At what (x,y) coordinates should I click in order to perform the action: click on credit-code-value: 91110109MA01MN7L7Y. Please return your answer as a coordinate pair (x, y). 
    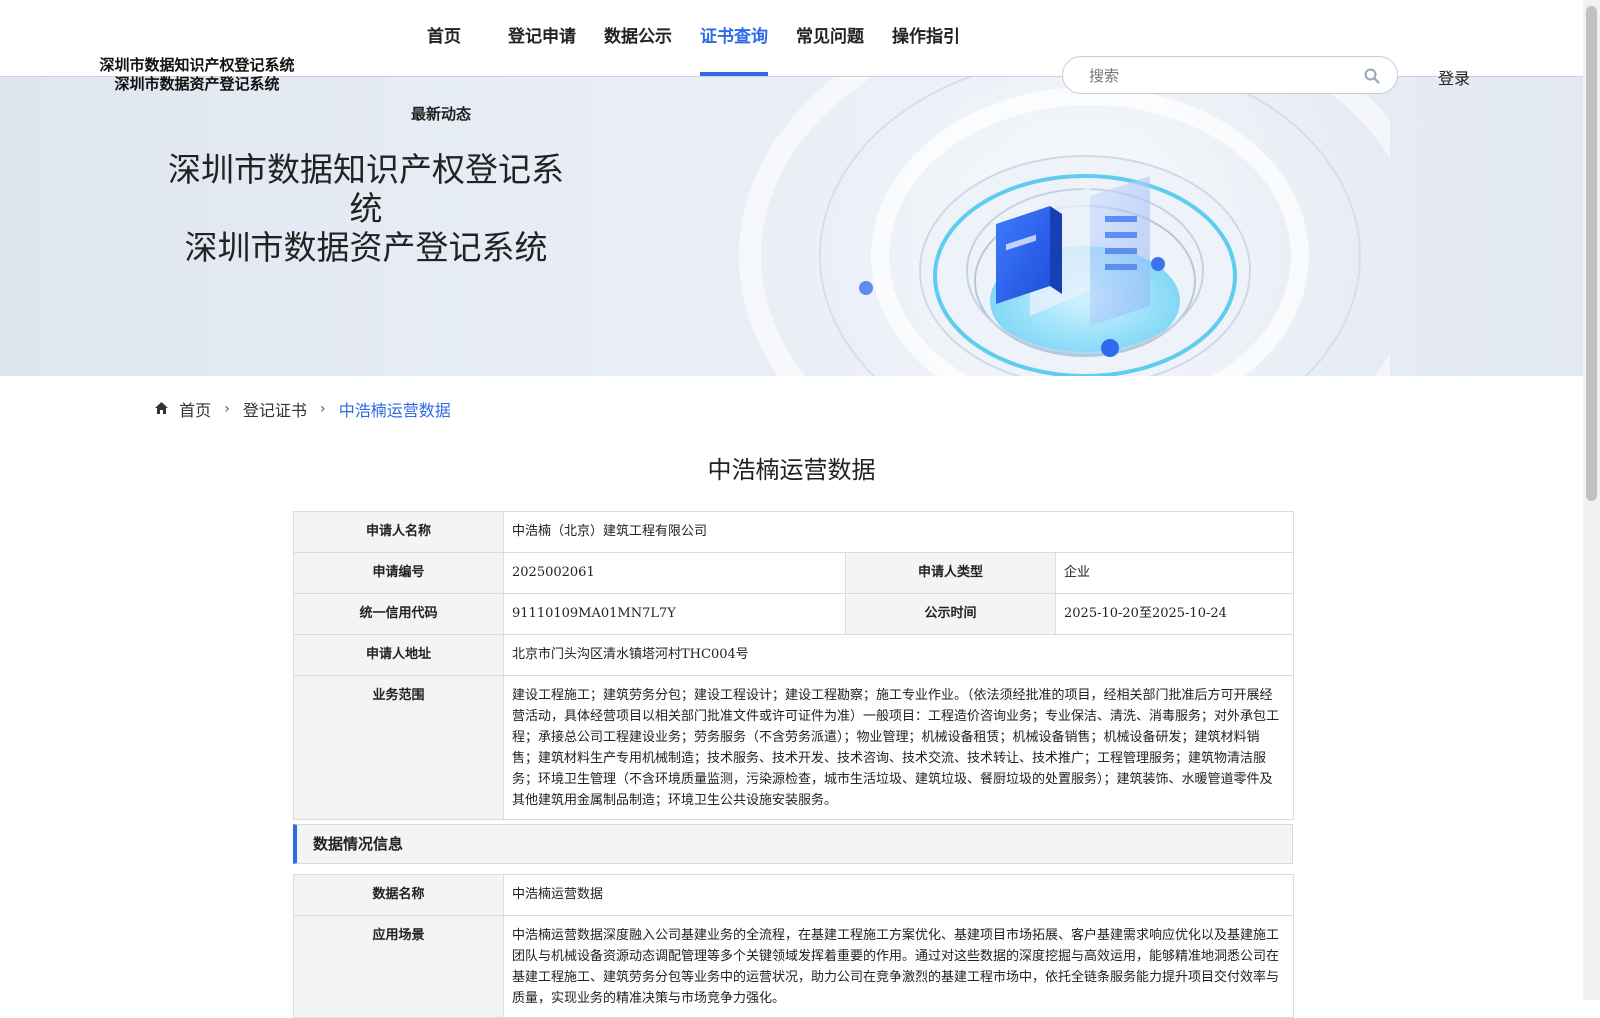
    Looking at the image, I should click on (674, 614).